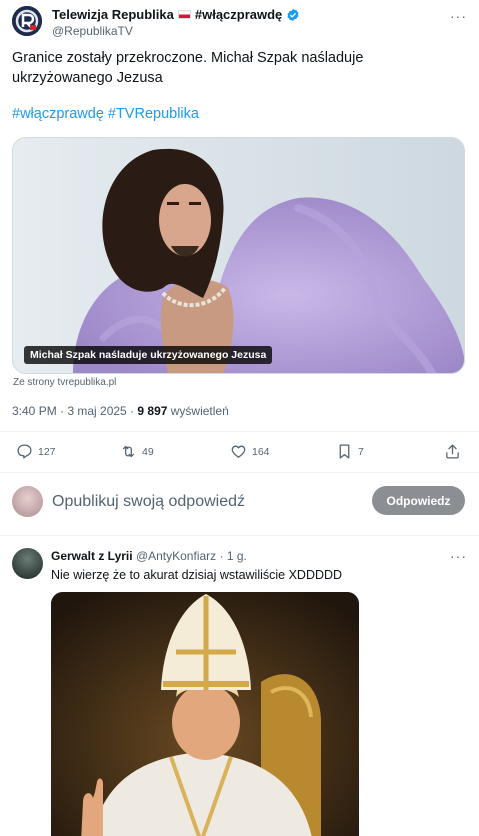  What do you see at coordinates (184, 14) in the screenshot?
I see `poland-flag-icon` at bounding box center [184, 14].